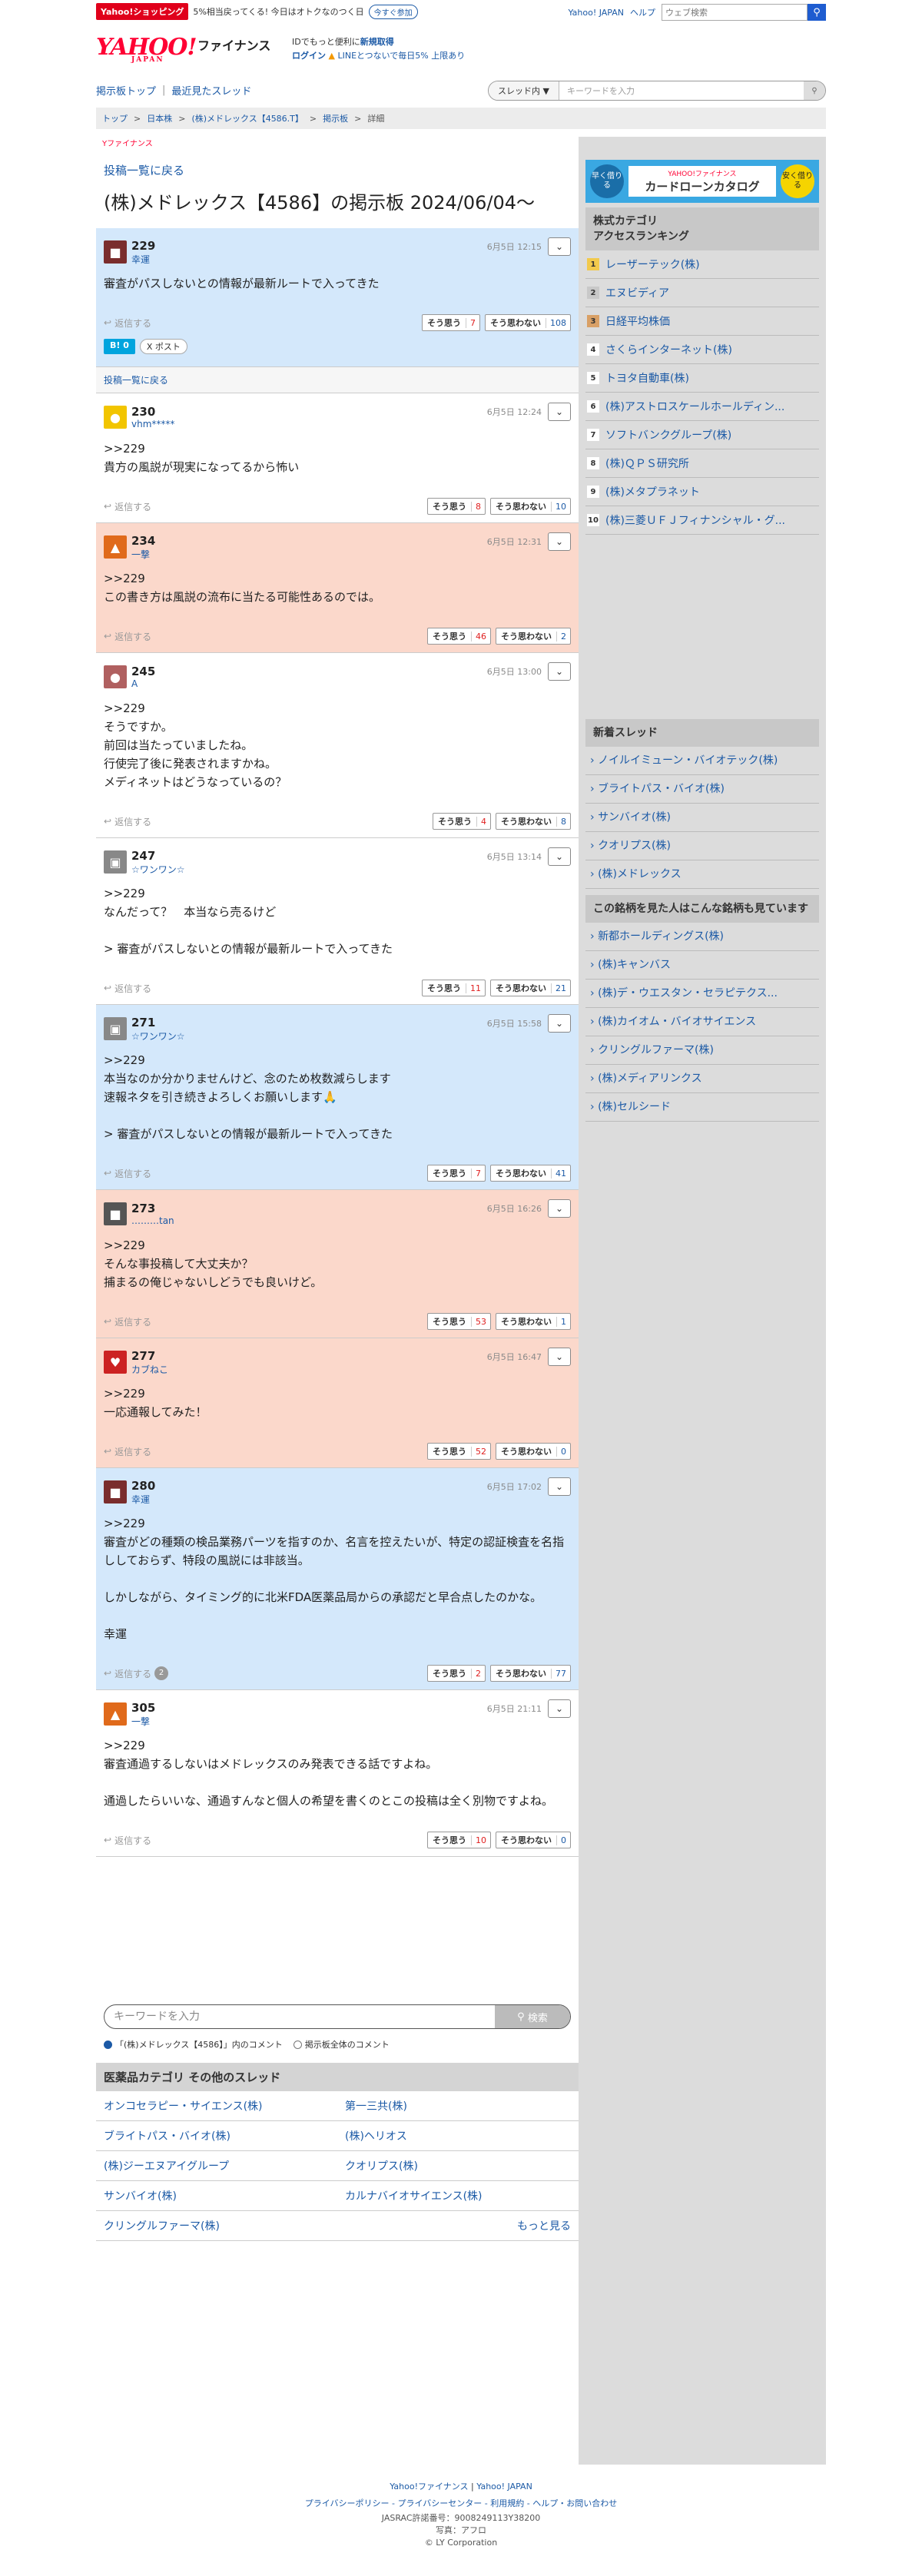 This screenshot has width=922, height=2576. I want to click on reply-count: 2, so click(161, 1673).